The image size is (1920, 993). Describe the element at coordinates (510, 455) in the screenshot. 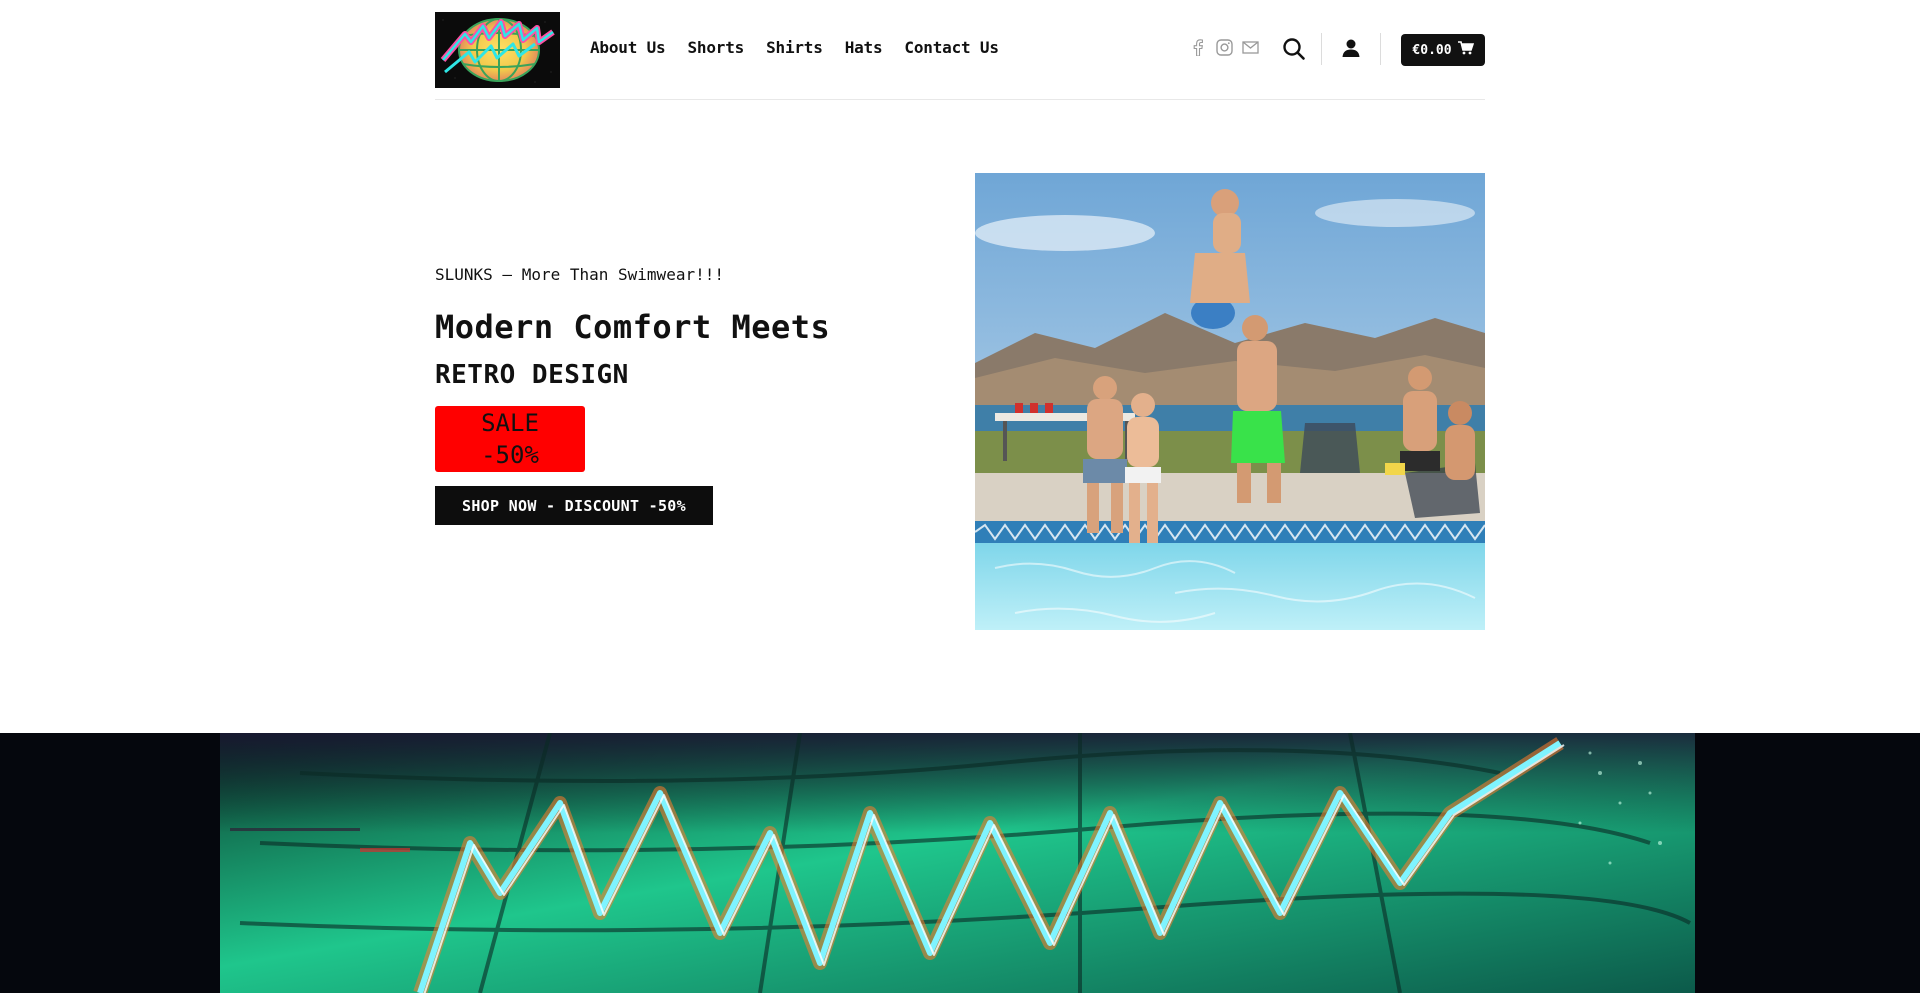

I see `sale-badge-line2: -50%` at that location.